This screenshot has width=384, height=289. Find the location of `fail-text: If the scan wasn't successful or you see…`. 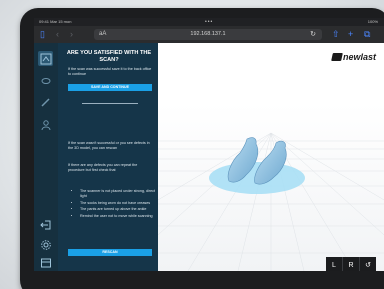

fail-text: If the scan wasn't successful or you see… is located at coordinates (109, 145).